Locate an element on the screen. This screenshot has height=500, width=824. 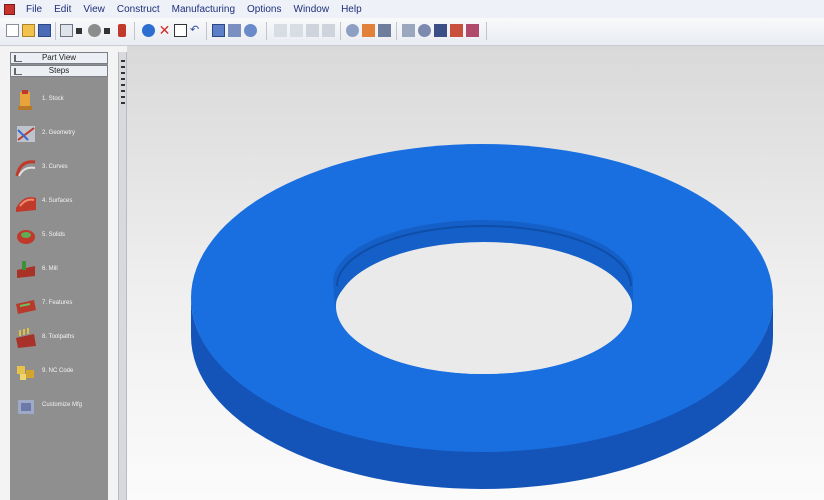
step-label: 8. Toolpaths is located at coordinates (58, 337).